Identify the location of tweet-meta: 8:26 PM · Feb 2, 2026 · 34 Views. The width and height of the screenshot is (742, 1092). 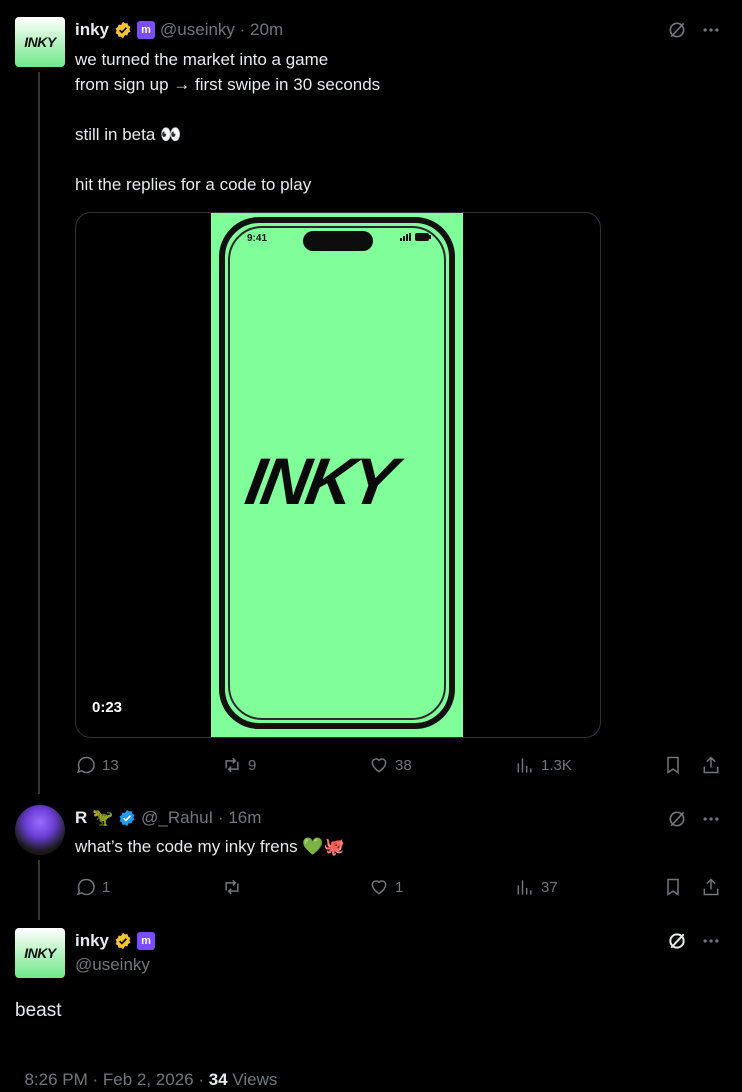
(146, 1070).